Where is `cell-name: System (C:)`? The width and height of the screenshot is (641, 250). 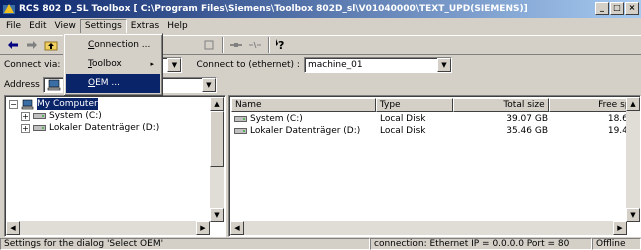 cell-name: System (C:) is located at coordinates (304, 119).